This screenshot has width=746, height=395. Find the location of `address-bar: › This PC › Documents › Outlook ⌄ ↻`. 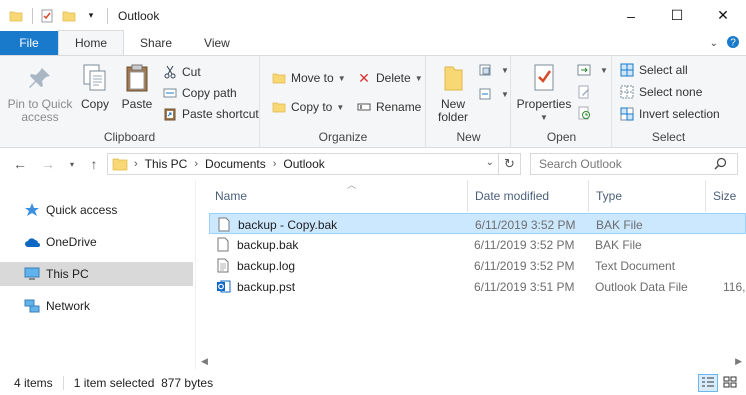

address-bar: › This PC › Documents › Outlook ⌄ ↻ is located at coordinates (314, 164).